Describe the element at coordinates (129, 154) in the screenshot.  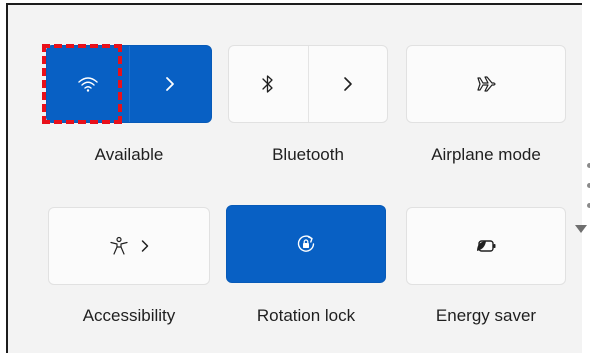
I see `wifi-label: Available` at that location.